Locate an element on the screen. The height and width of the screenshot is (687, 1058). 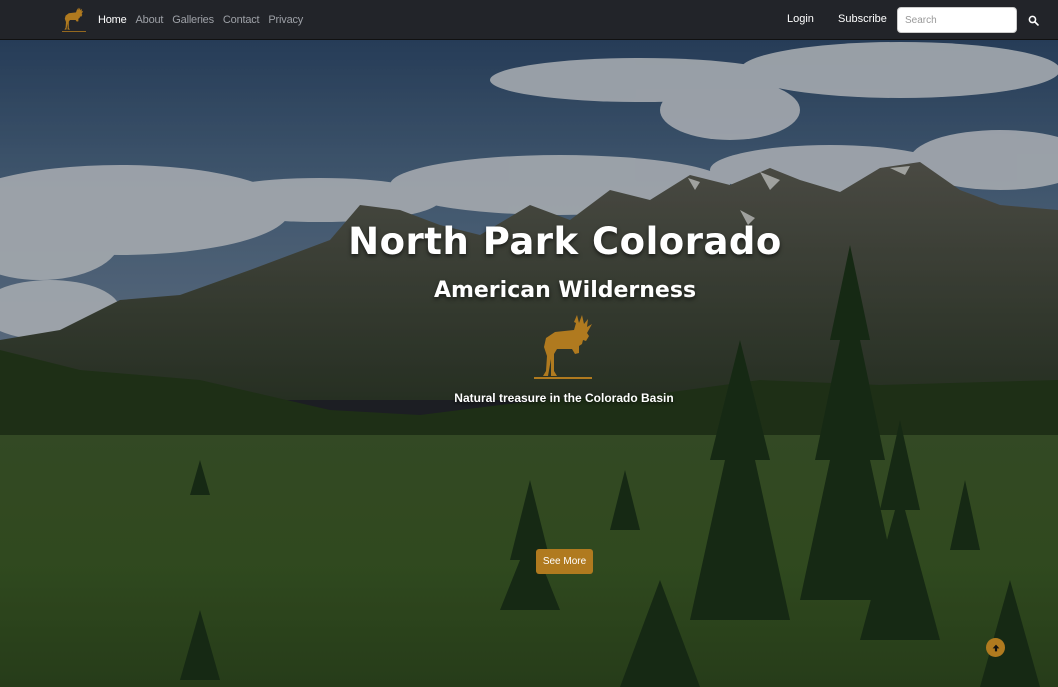
nav-links: Home About Galleries Contact Privacy is located at coordinates (205, 20).